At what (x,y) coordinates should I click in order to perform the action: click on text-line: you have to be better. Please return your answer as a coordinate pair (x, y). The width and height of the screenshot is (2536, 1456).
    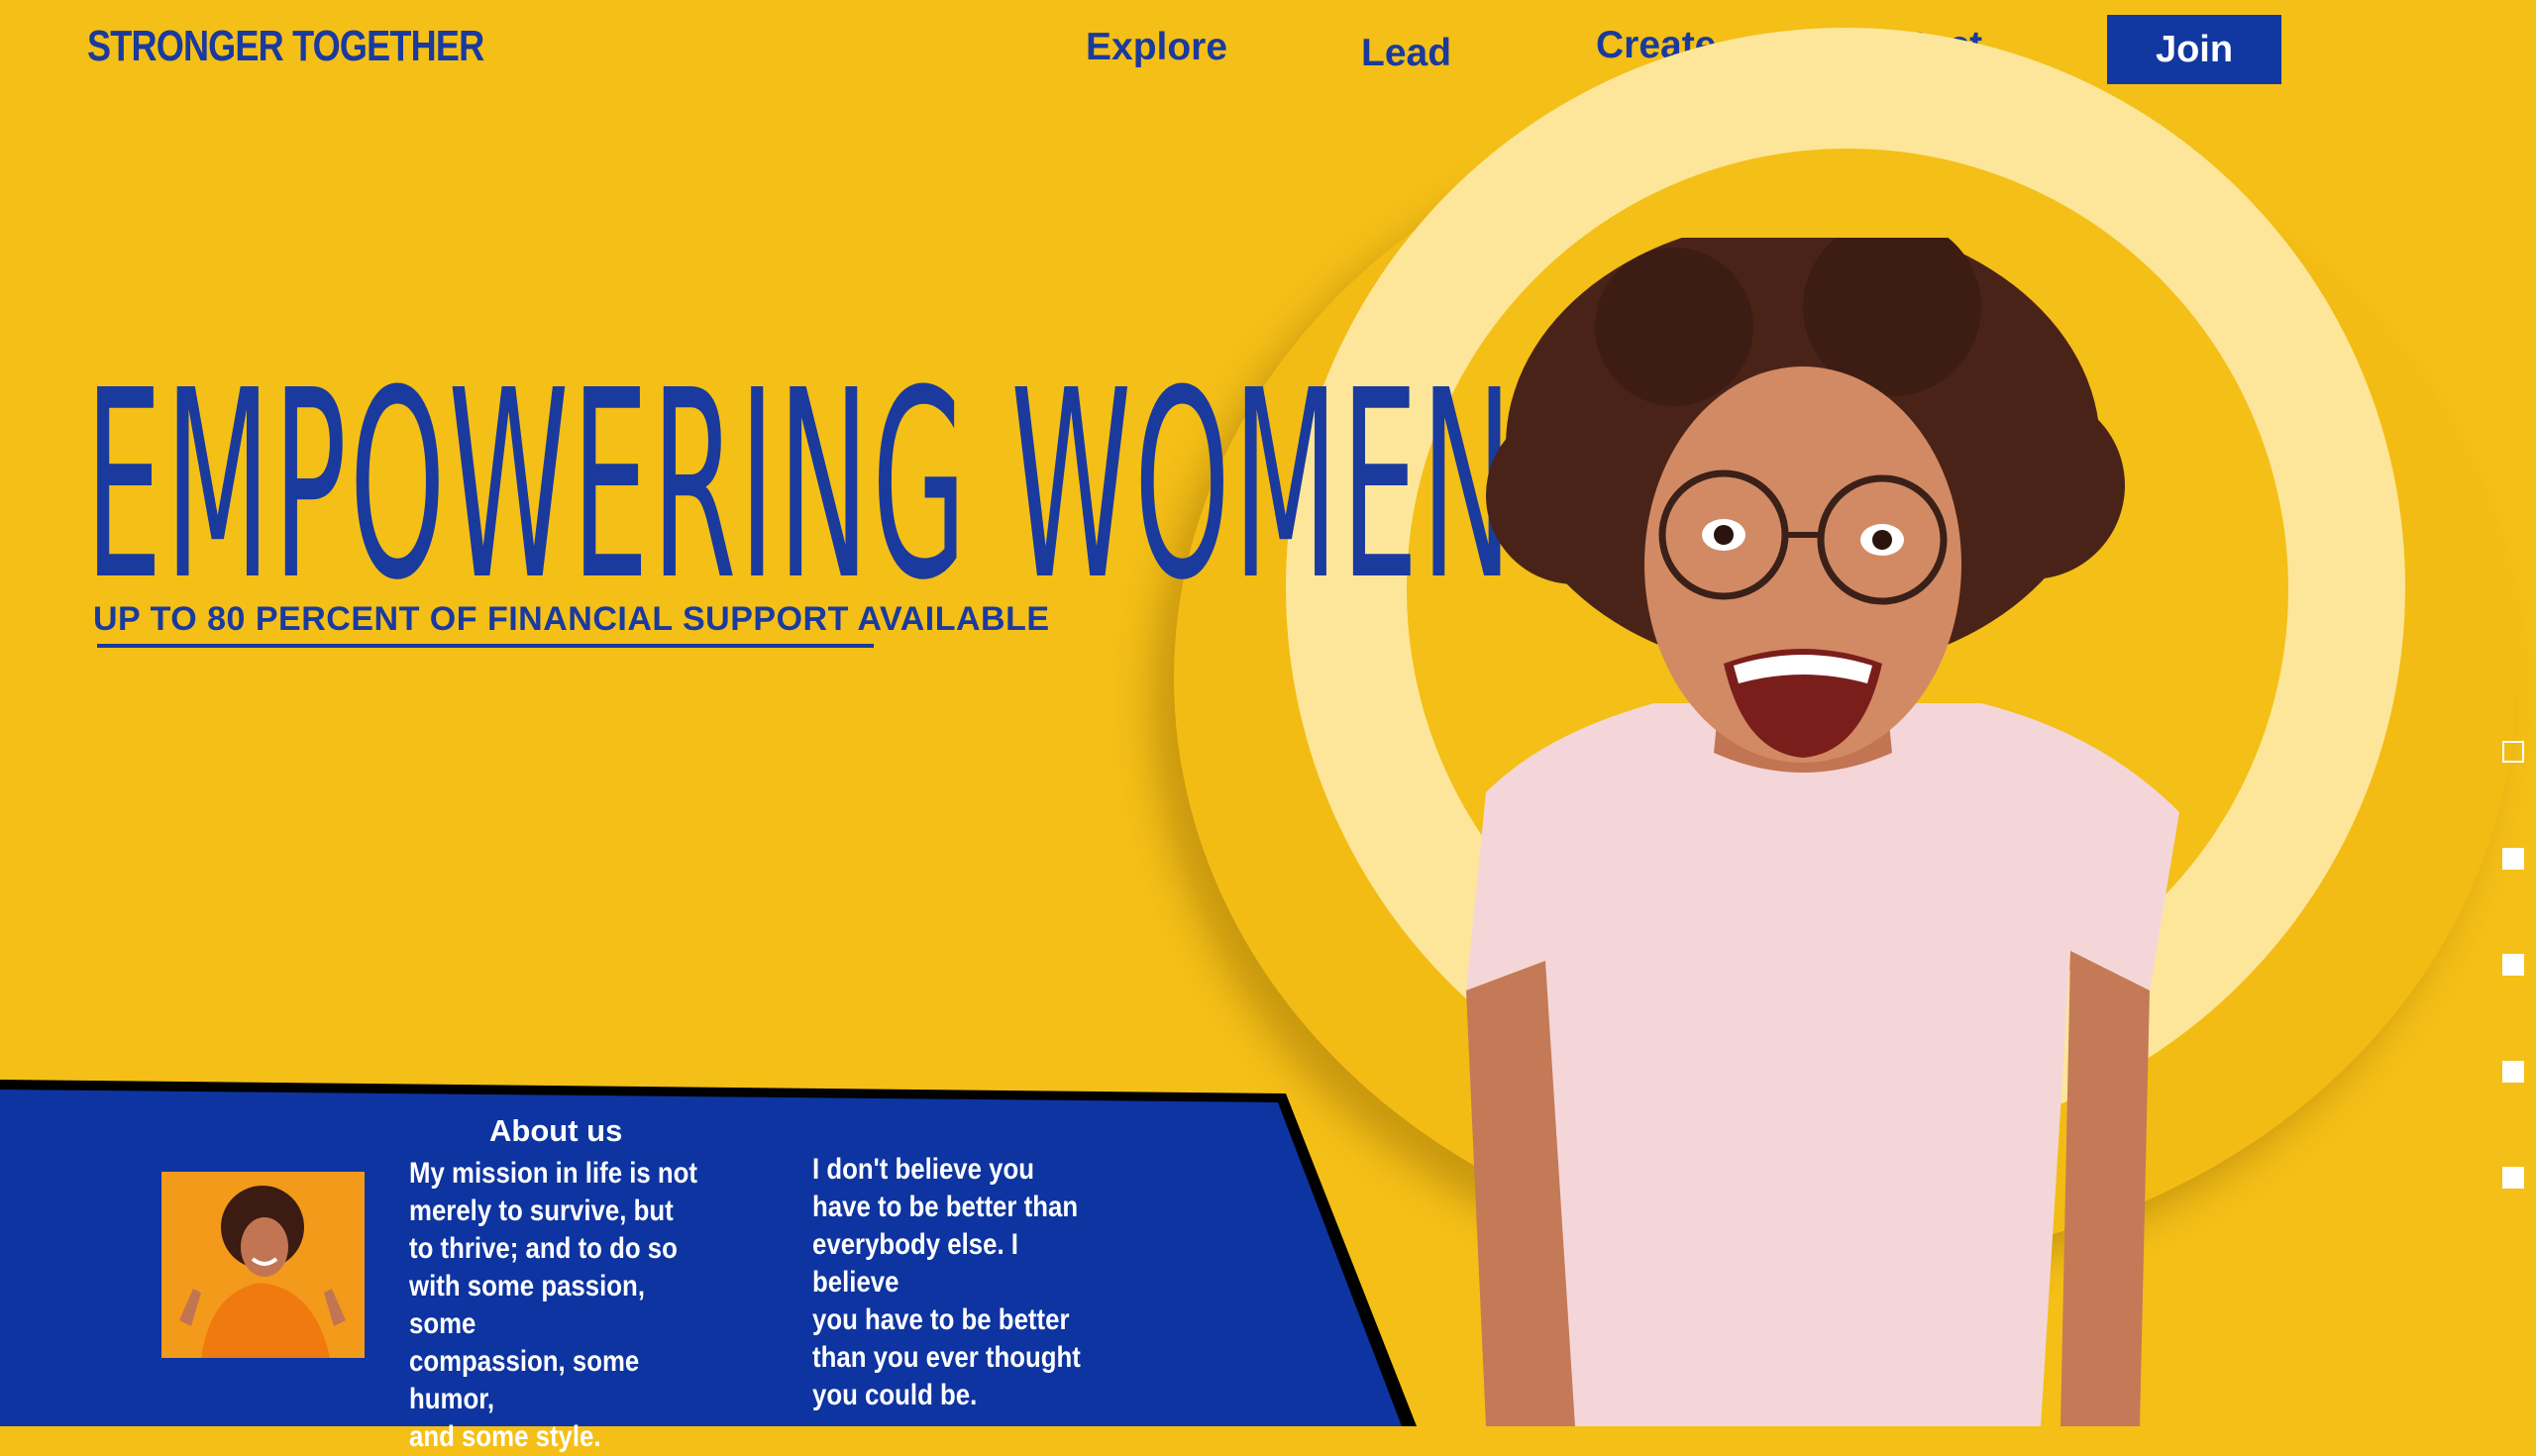
    Looking at the image, I should click on (941, 1319).